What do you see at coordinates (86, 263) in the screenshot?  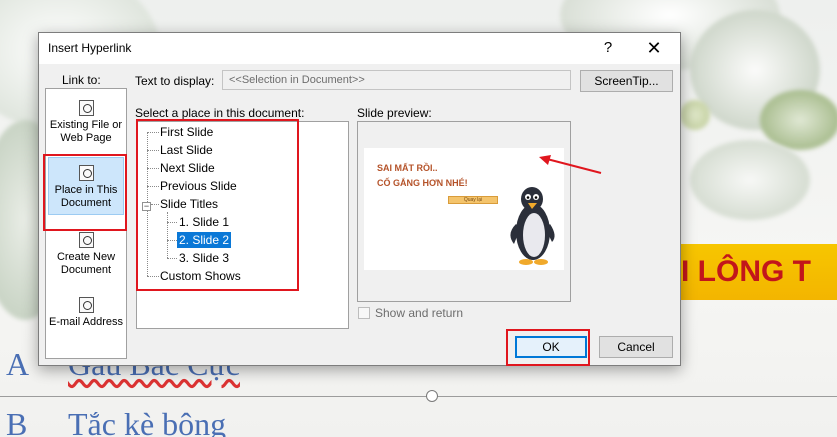 I see `link-to-create-new-document-label: Create New Document` at bounding box center [86, 263].